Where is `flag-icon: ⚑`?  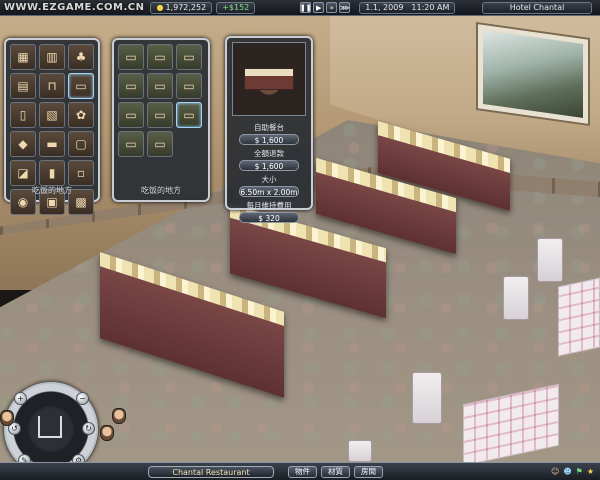 flag-icon: ⚑ is located at coordinates (579, 471).